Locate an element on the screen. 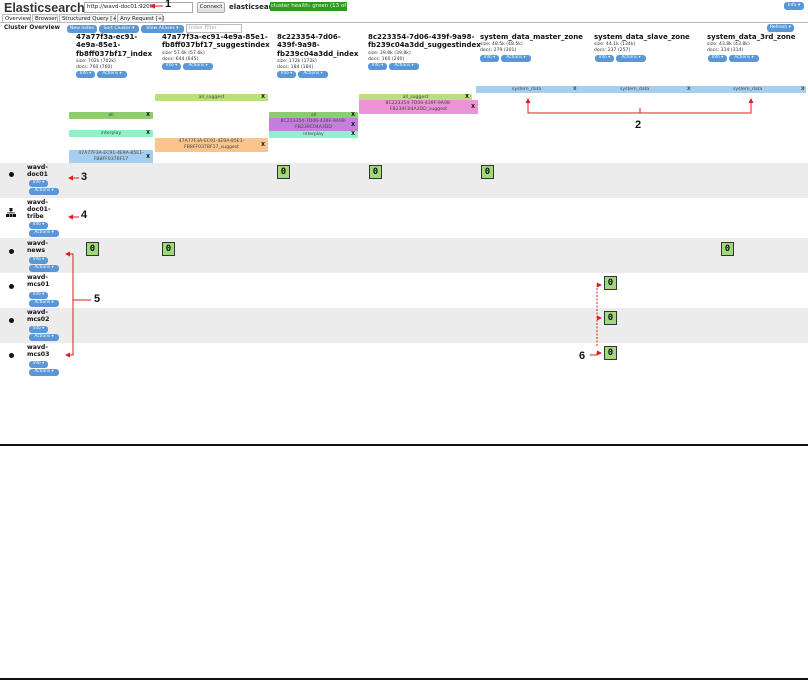  callout-arrow-6a is located at coordinates (599, 314).